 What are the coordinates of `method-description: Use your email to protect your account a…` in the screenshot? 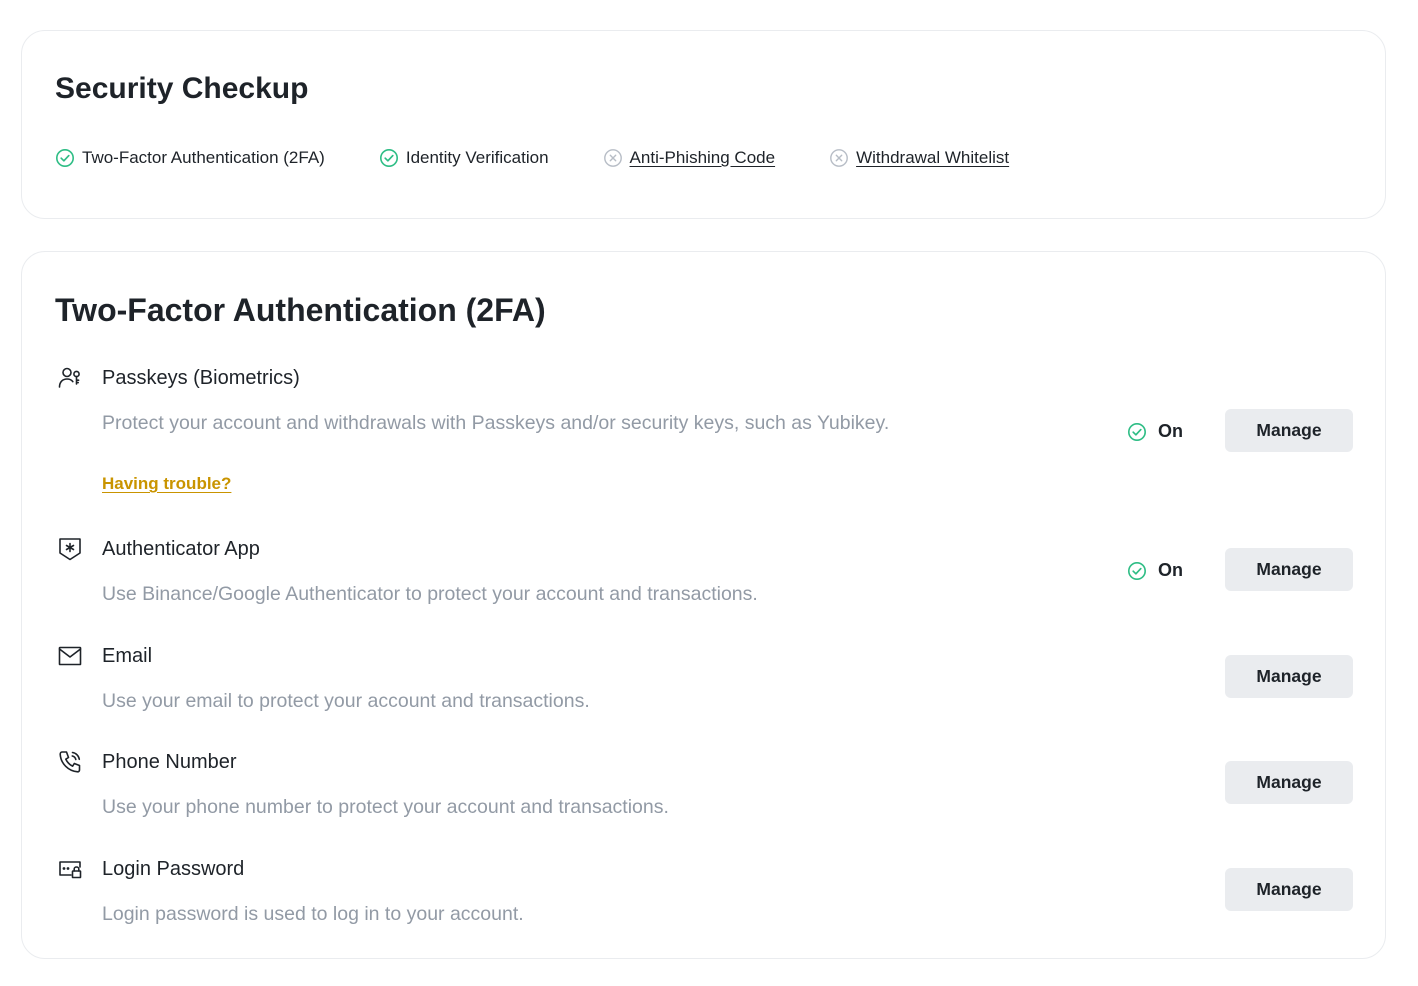 It's located at (346, 701).